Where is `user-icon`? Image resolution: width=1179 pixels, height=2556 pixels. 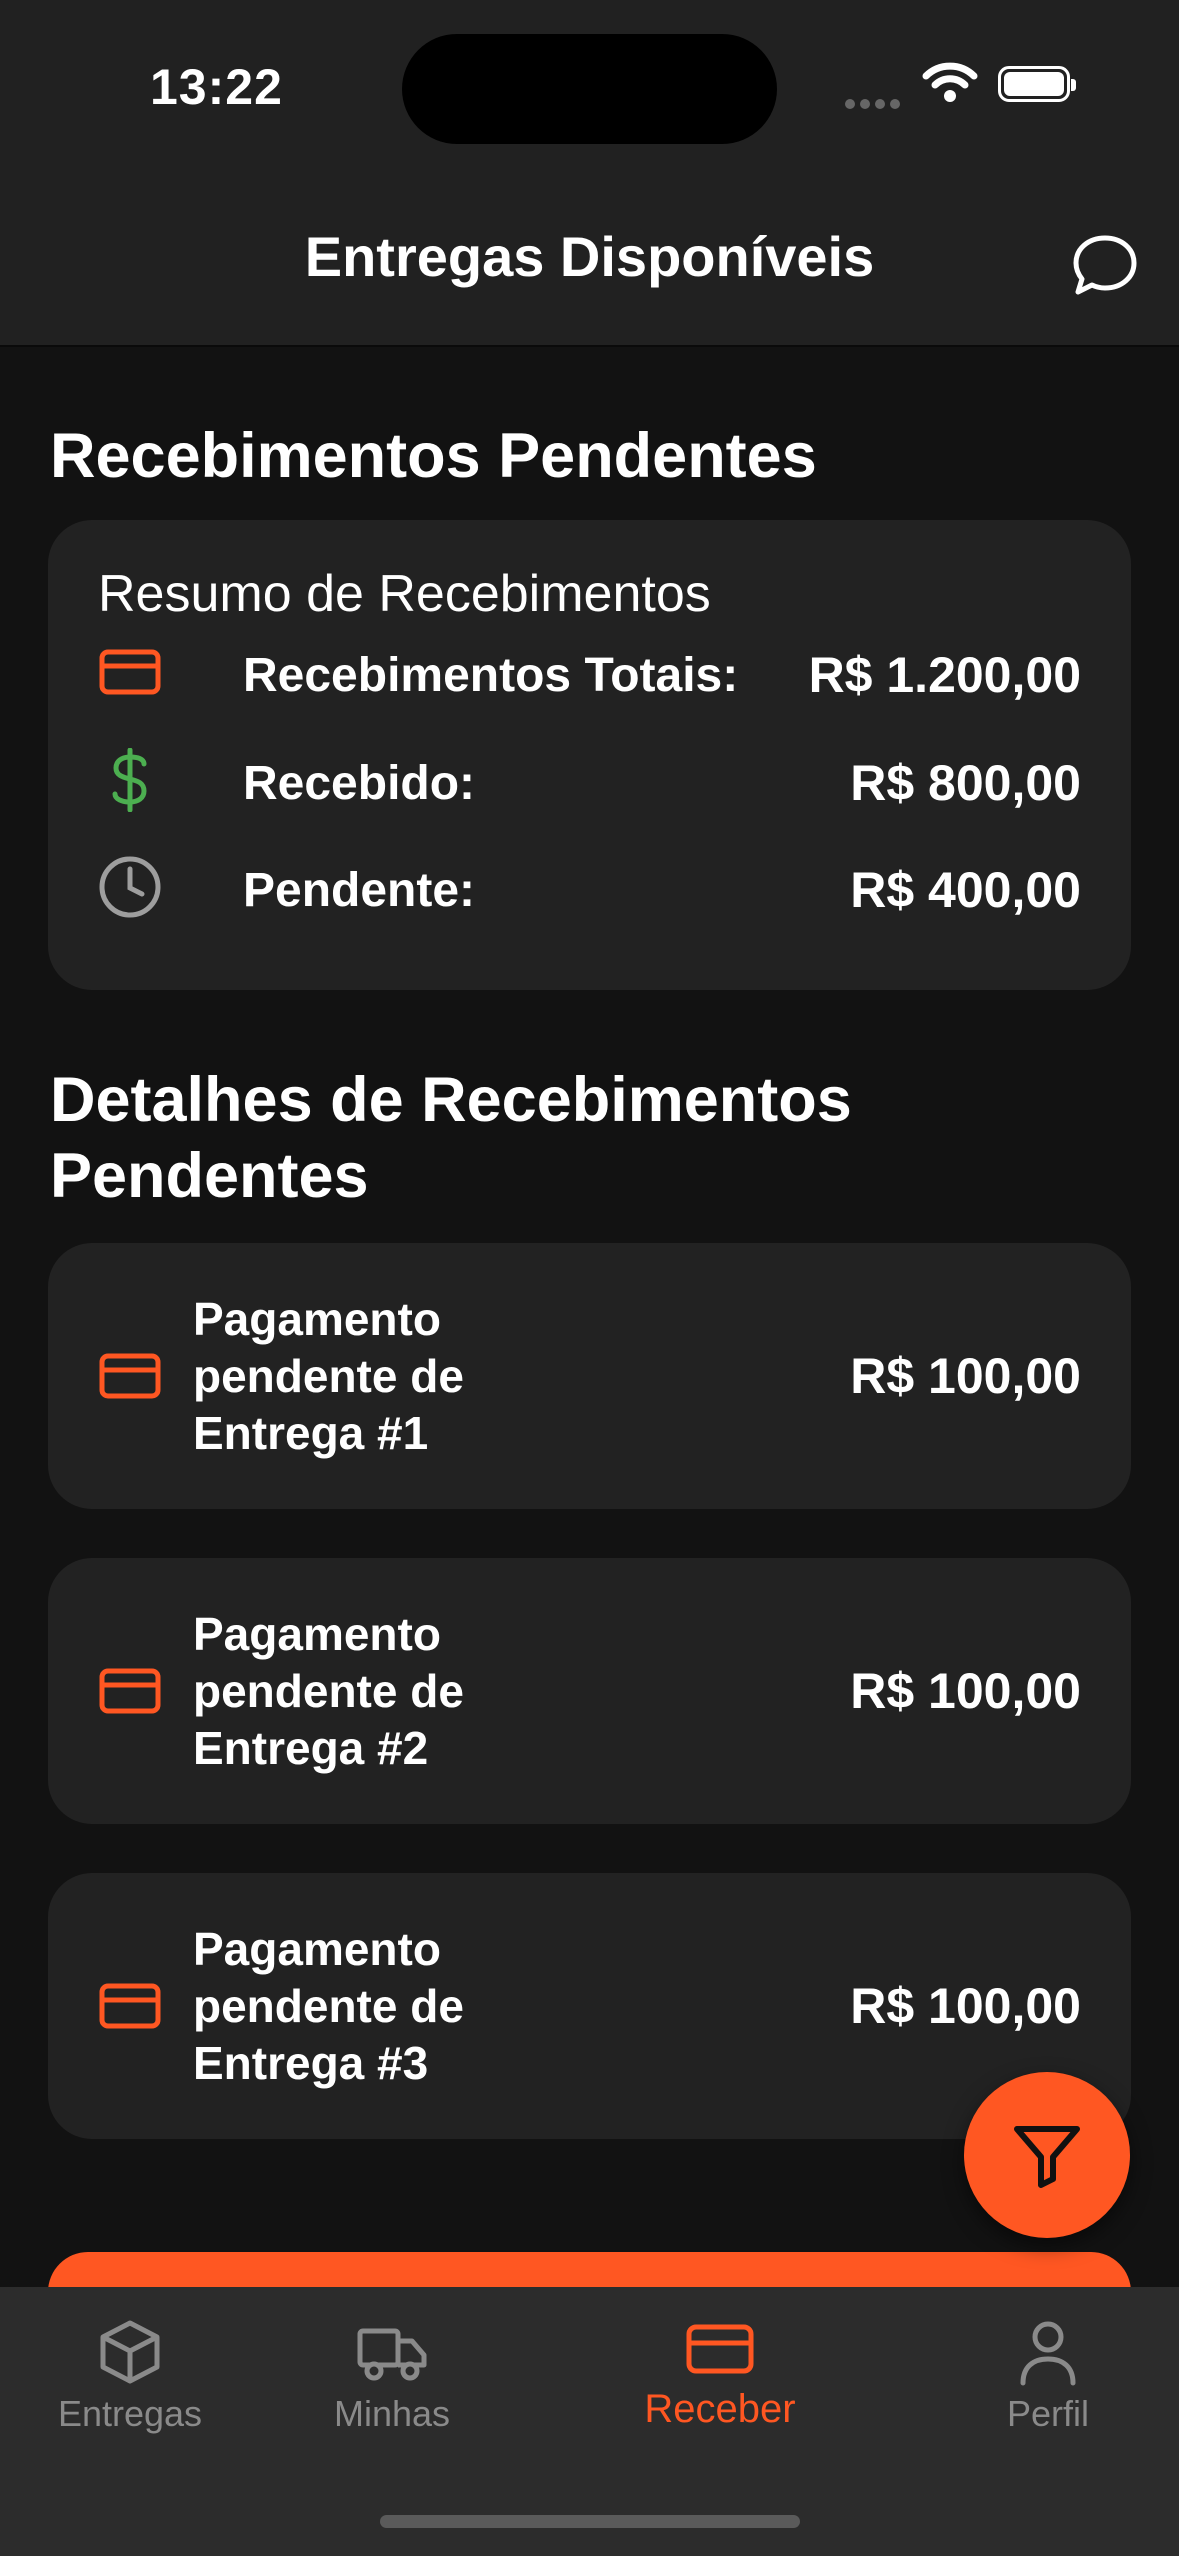
user-icon is located at coordinates (1048, 2353).